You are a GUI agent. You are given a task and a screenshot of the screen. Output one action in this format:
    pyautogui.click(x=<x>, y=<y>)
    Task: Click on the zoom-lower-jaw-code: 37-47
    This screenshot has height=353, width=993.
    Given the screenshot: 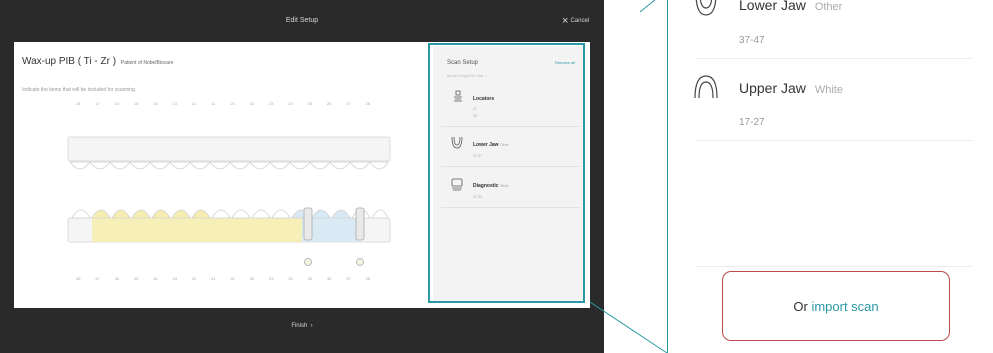 What is the action you would take?
    pyautogui.click(x=752, y=40)
    